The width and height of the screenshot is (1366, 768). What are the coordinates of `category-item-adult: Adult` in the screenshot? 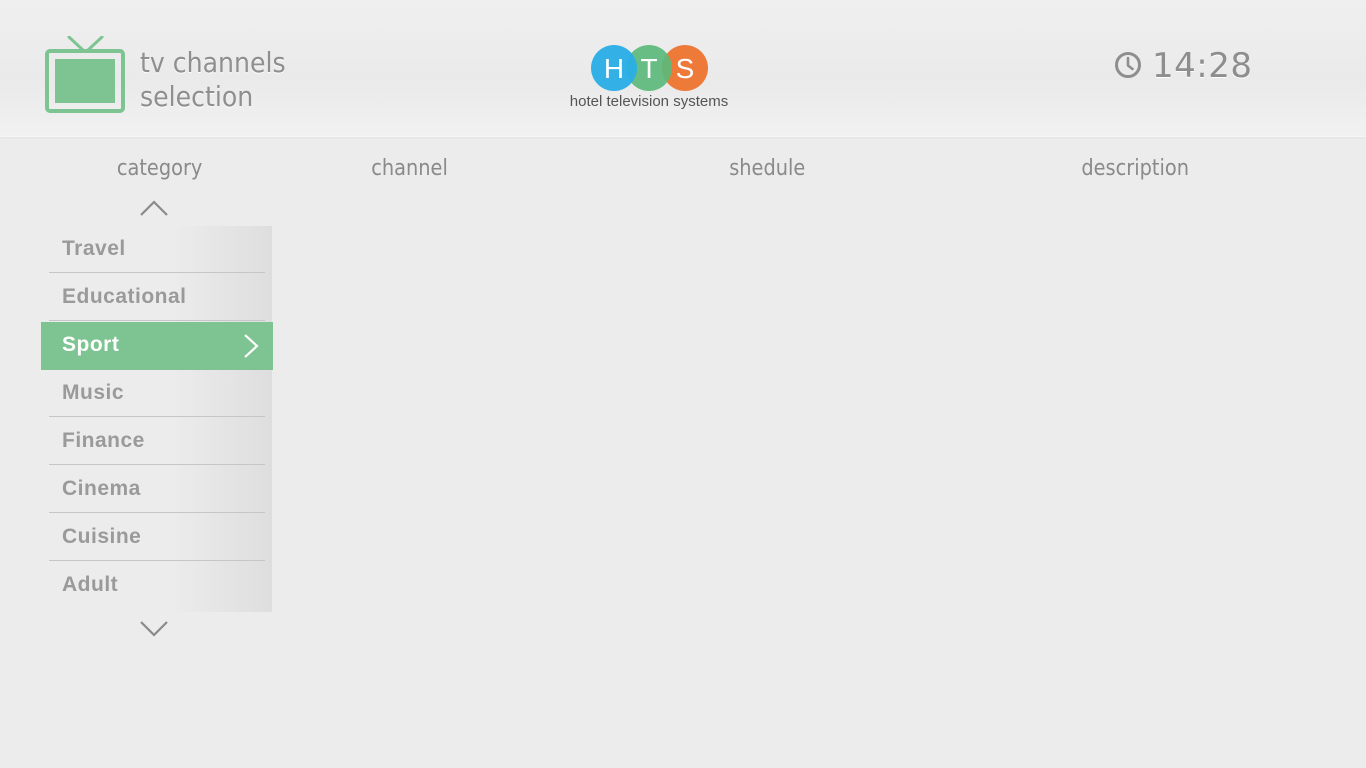 It's located at (157, 585).